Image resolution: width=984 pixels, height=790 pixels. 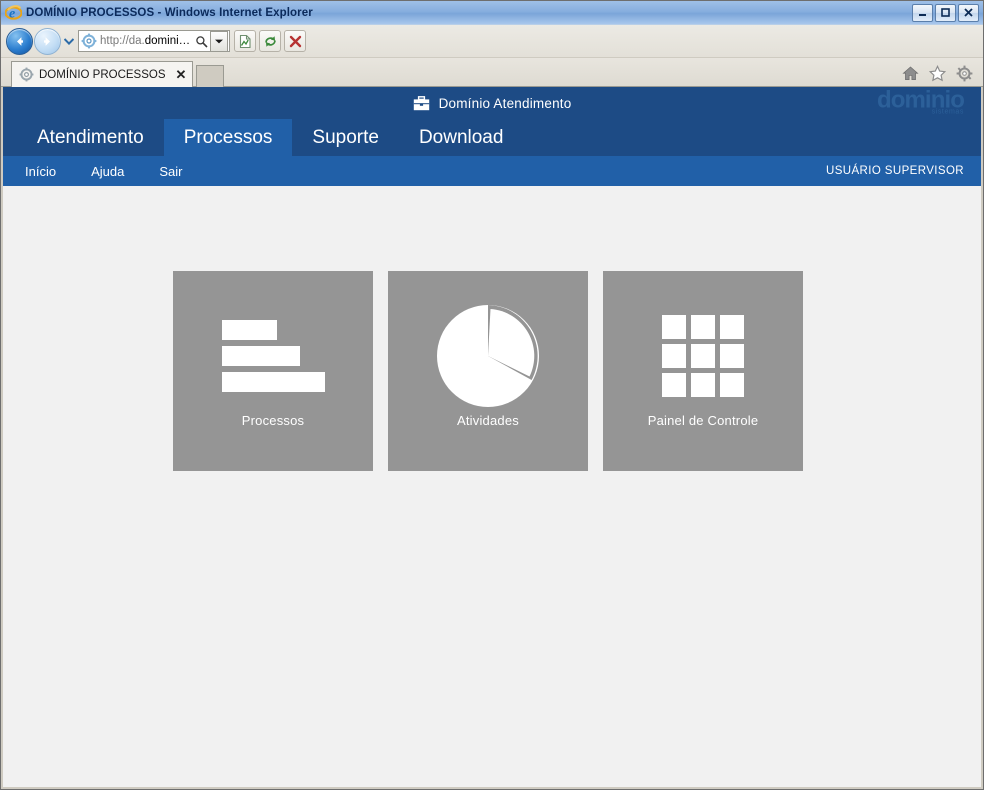 I want to click on svg-text: e, so click(x=12, y=14).